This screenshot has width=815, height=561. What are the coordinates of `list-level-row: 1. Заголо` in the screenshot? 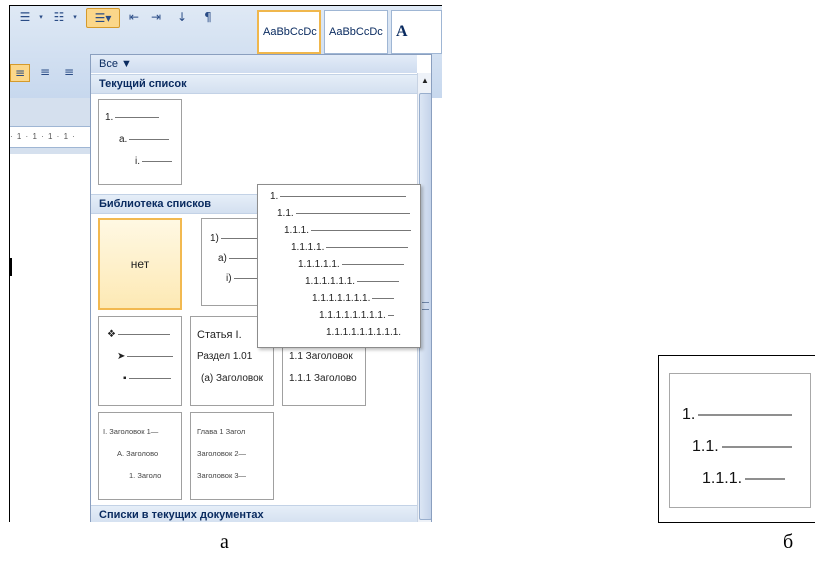 It's located at (145, 475).